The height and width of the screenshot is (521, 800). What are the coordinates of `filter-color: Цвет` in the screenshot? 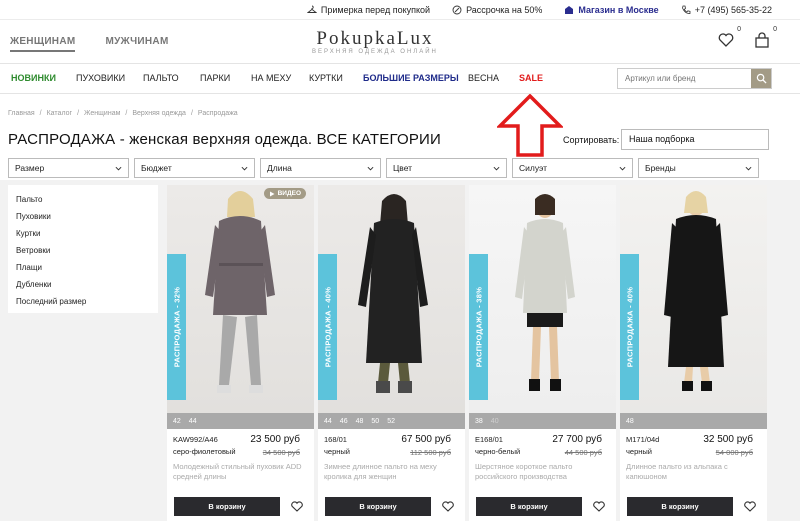 It's located at (446, 168).